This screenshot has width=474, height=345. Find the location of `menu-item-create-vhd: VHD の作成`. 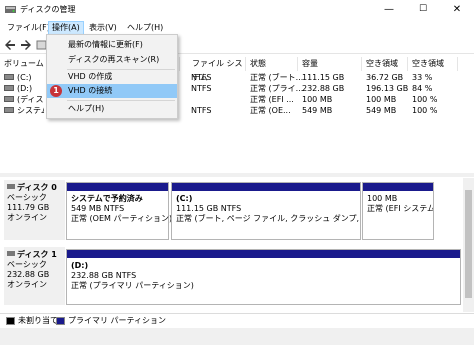

menu-item-create-vhd: VHD の作成 is located at coordinates (112, 77).